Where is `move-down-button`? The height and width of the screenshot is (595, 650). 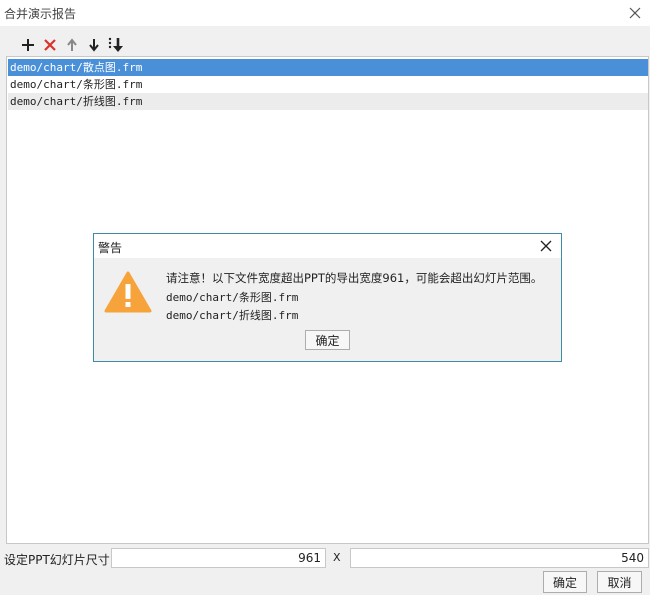 move-down-button is located at coordinates (94, 45).